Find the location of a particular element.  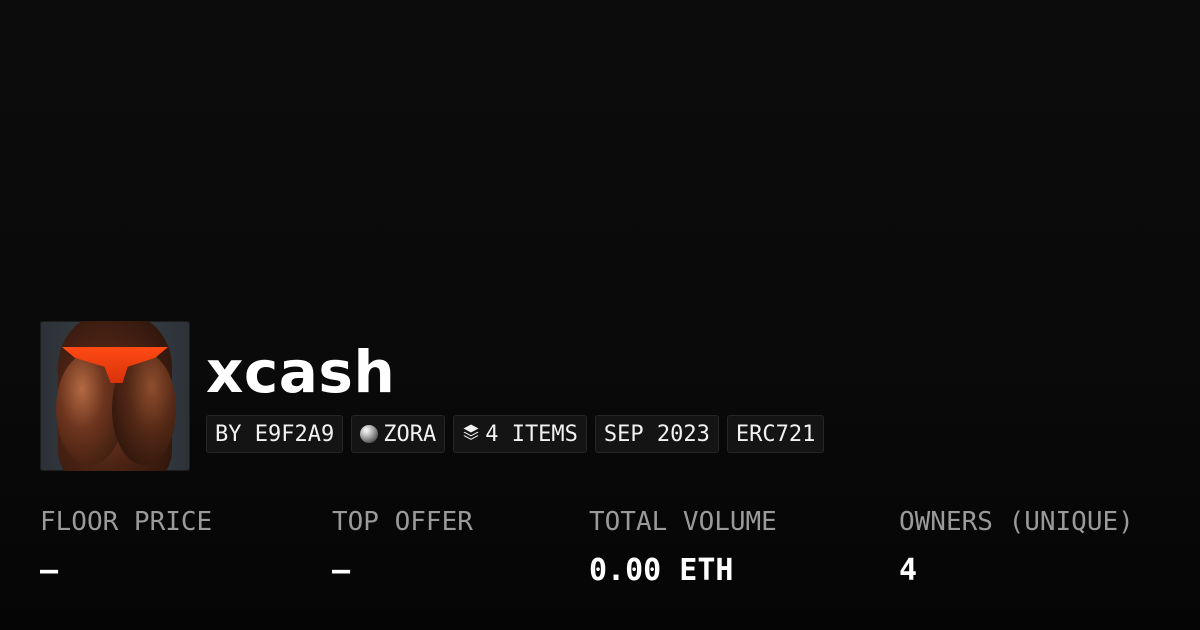

chain-tag: ZORA is located at coordinates (398, 434).